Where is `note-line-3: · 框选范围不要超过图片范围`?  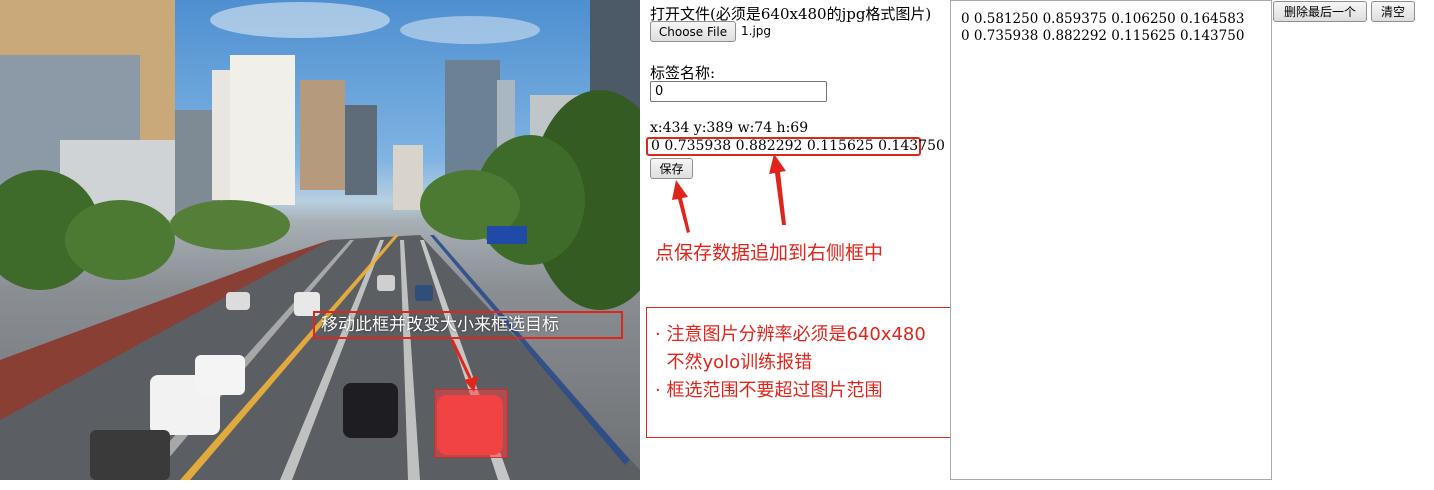
note-line-3: · 框选范围不要超过图片范围 is located at coordinates (769, 390).